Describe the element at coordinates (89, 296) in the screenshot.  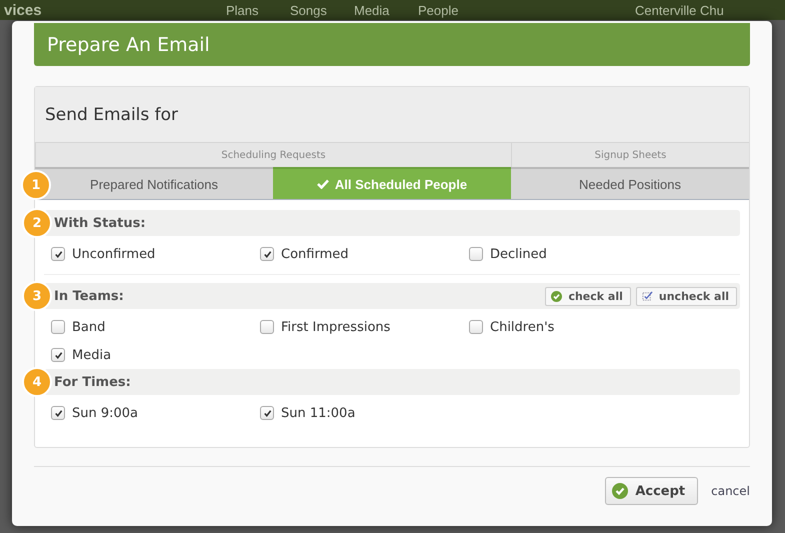
I see `section-title: In Teams:` at that location.